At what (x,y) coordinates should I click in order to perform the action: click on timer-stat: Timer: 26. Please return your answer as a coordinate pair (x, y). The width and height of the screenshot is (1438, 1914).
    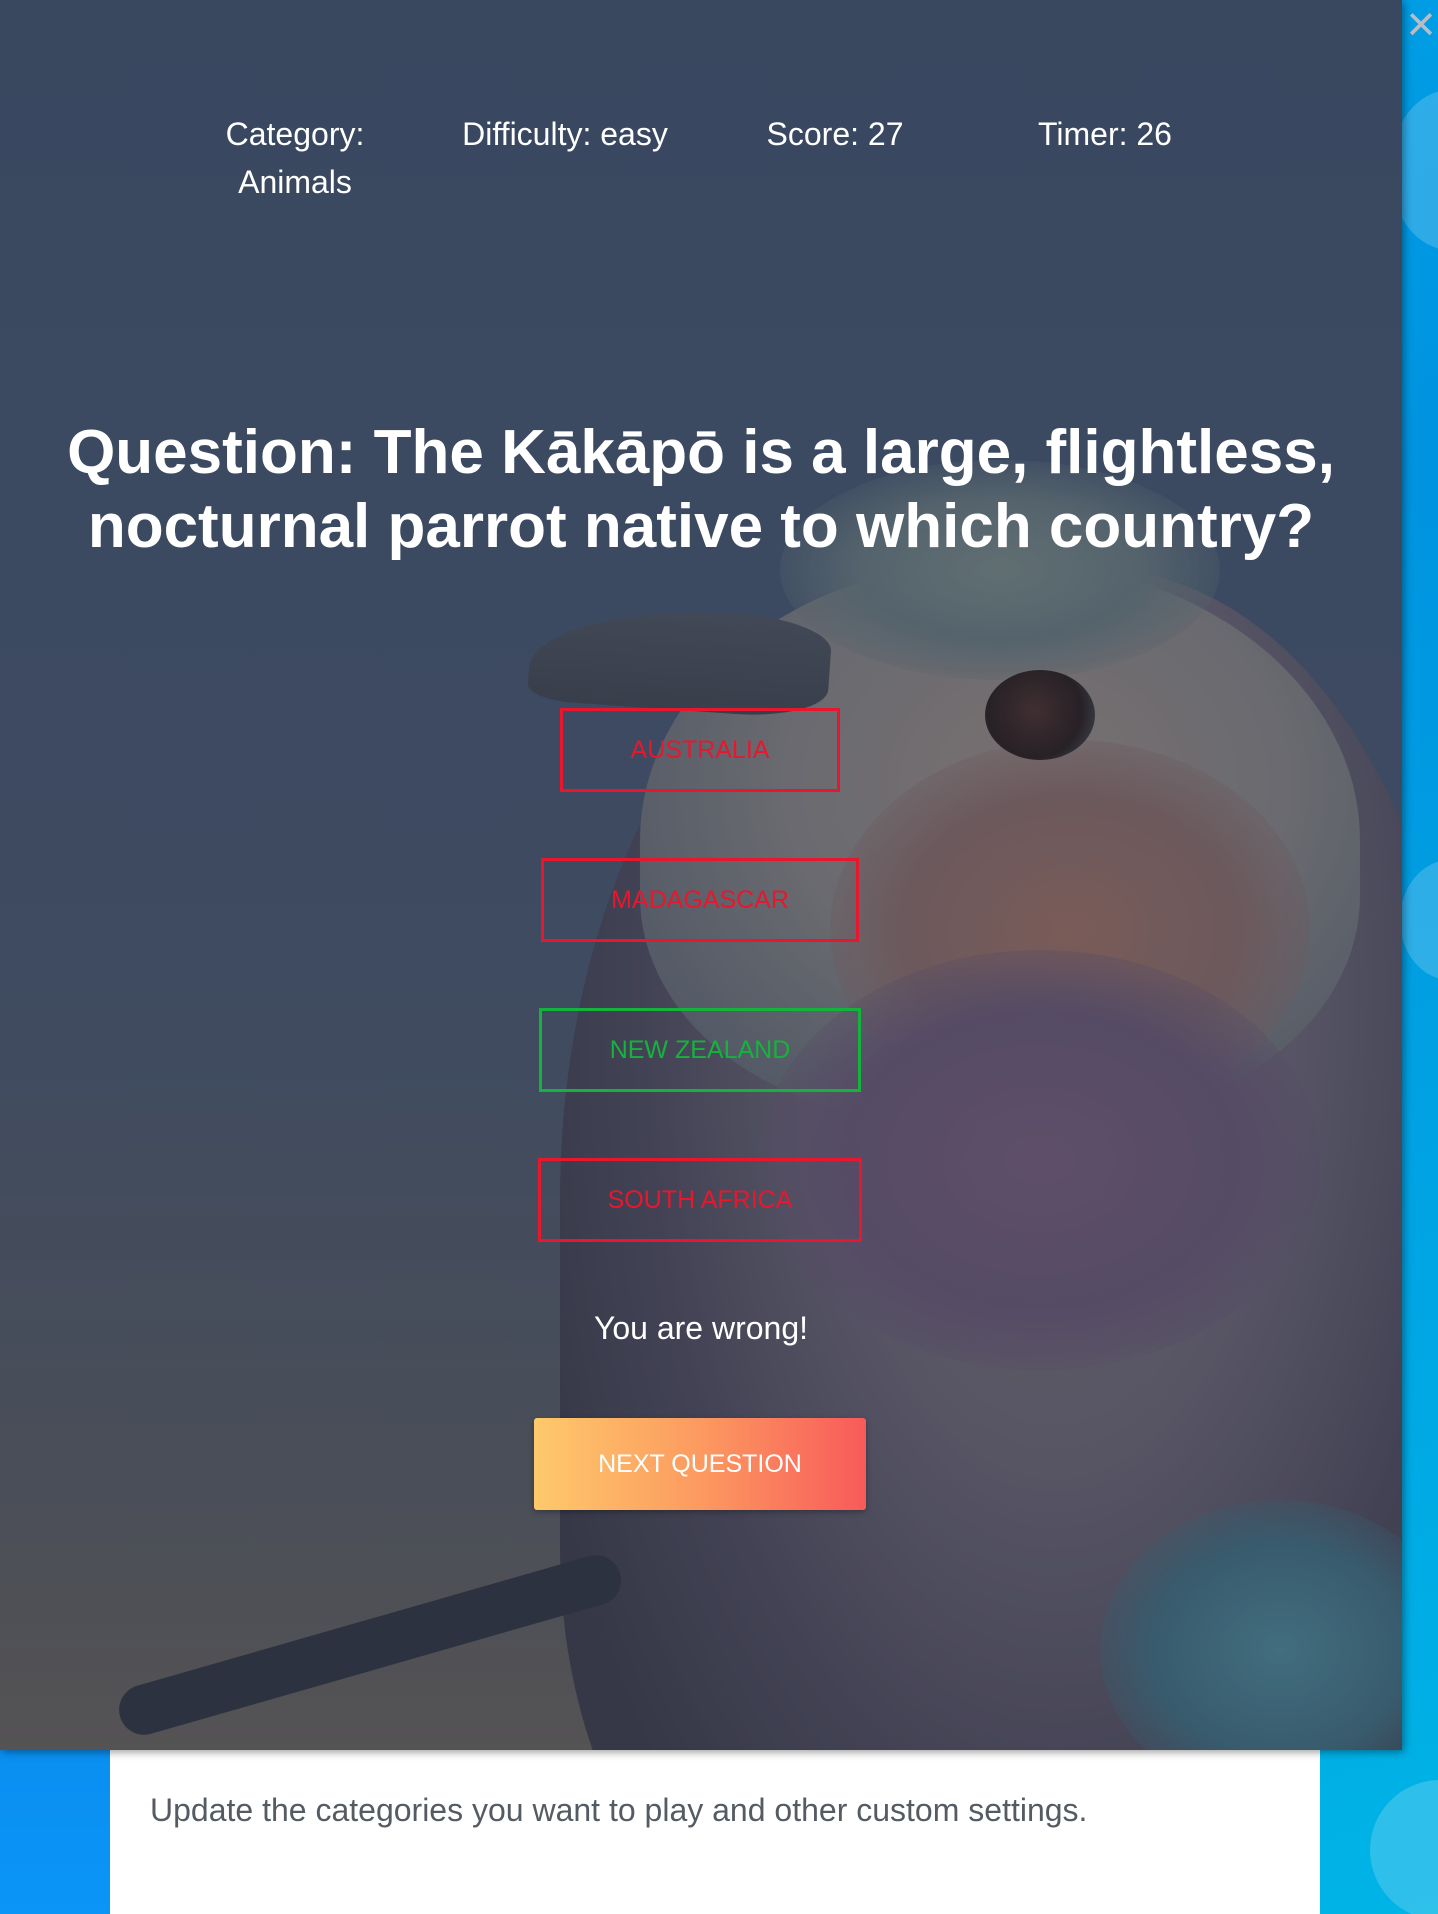
    Looking at the image, I should click on (1105, 134).